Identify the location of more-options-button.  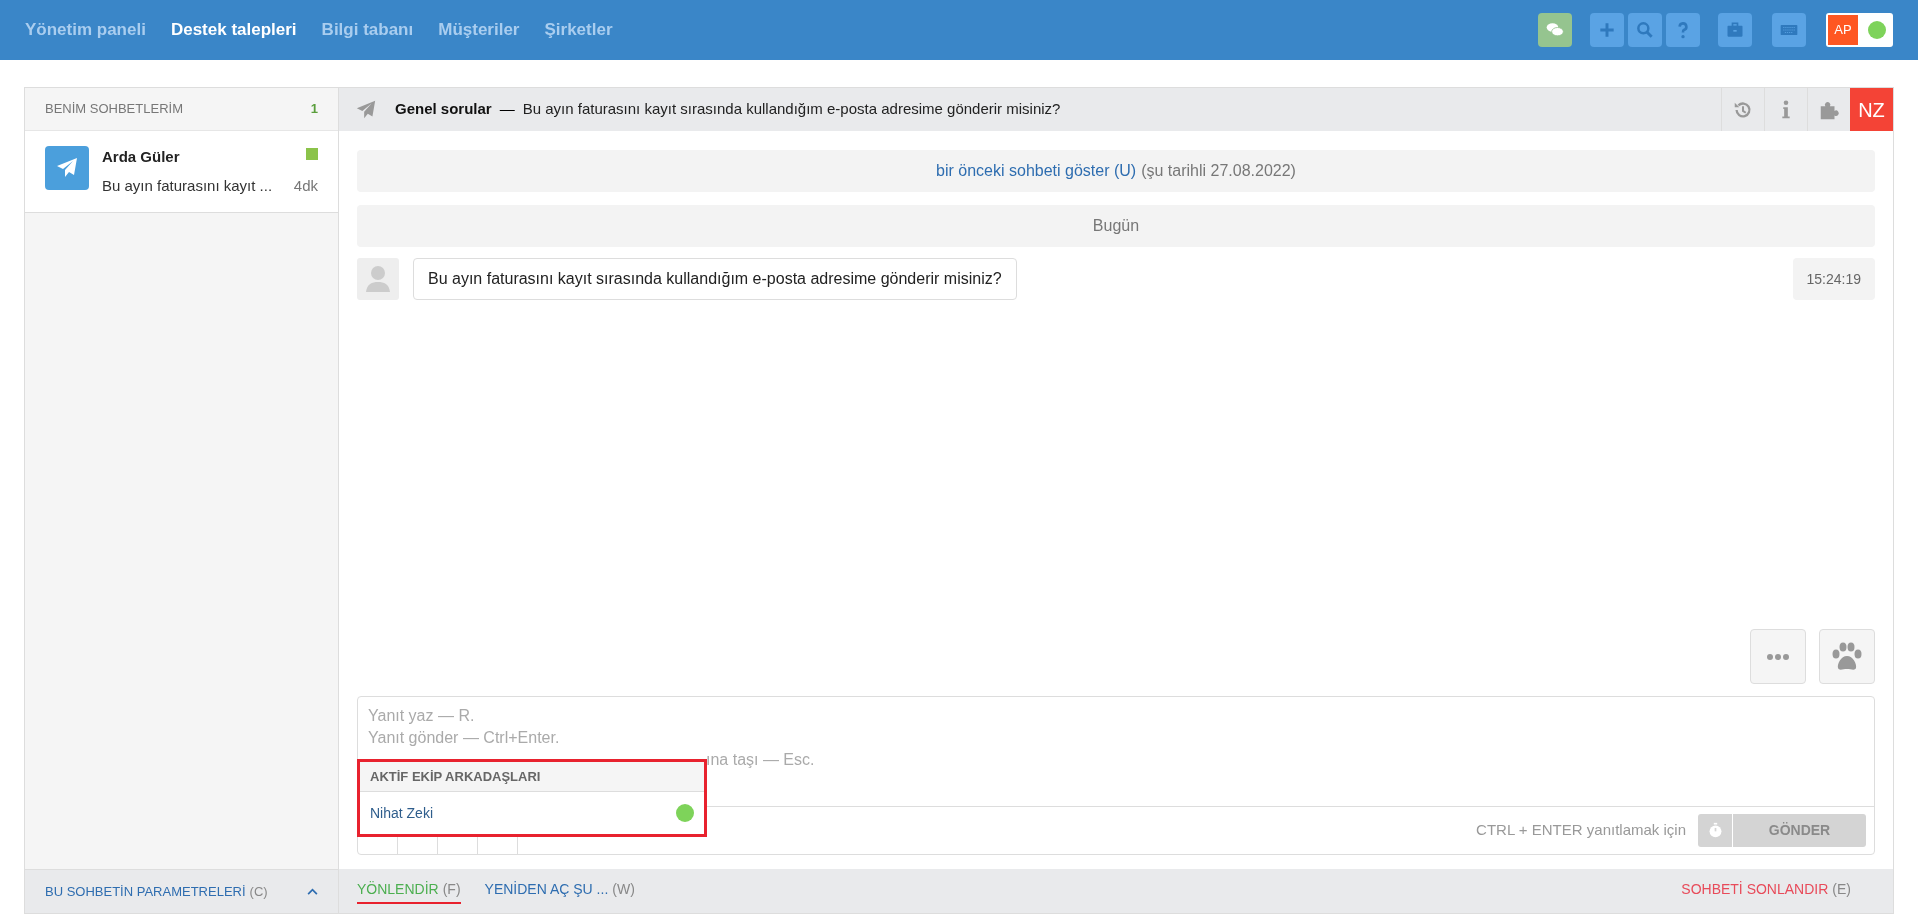
(1778, 656).